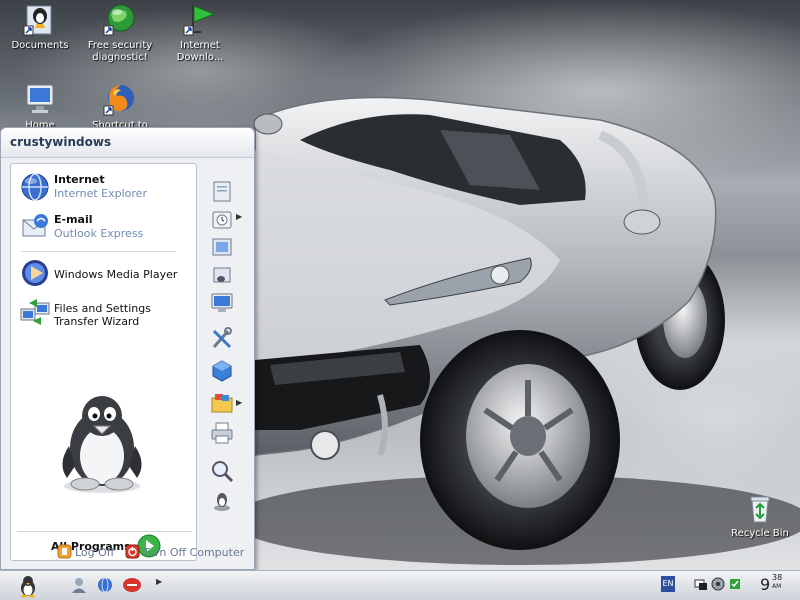 This screenshot has width=800, height=600. I want to click on log-off-button: Log Off, so click(88, 552).